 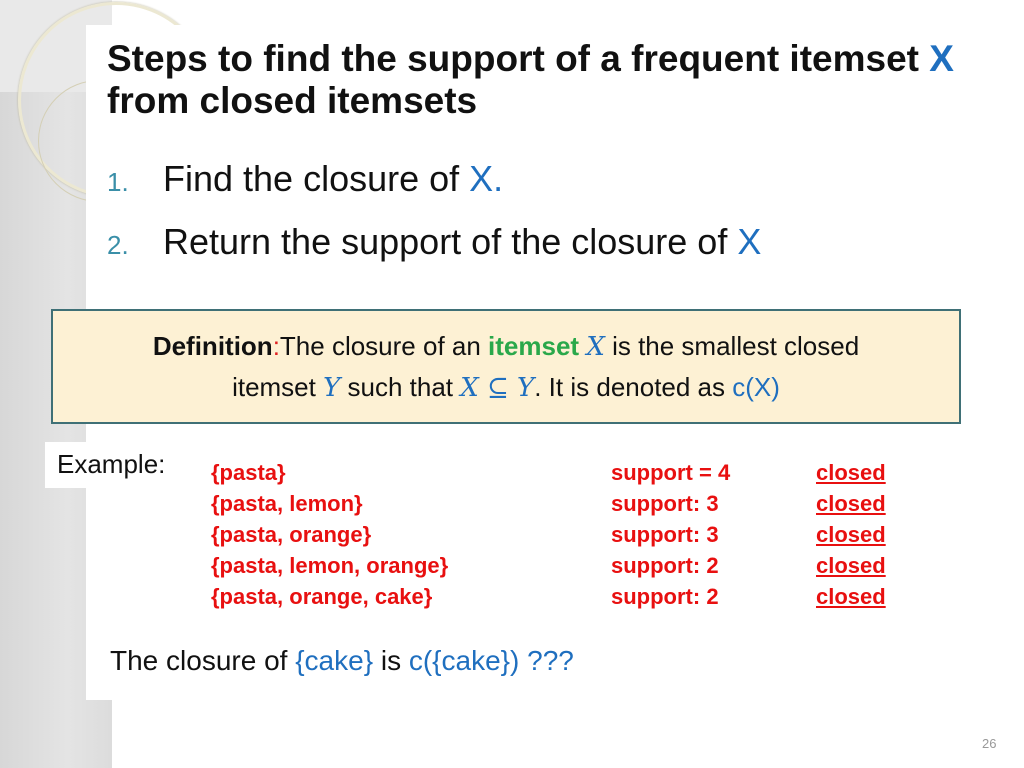 What do you see at coordinates (941, 58) in the screenshot?
I see `title-variable-x: X` at bounding box center [941, 58].